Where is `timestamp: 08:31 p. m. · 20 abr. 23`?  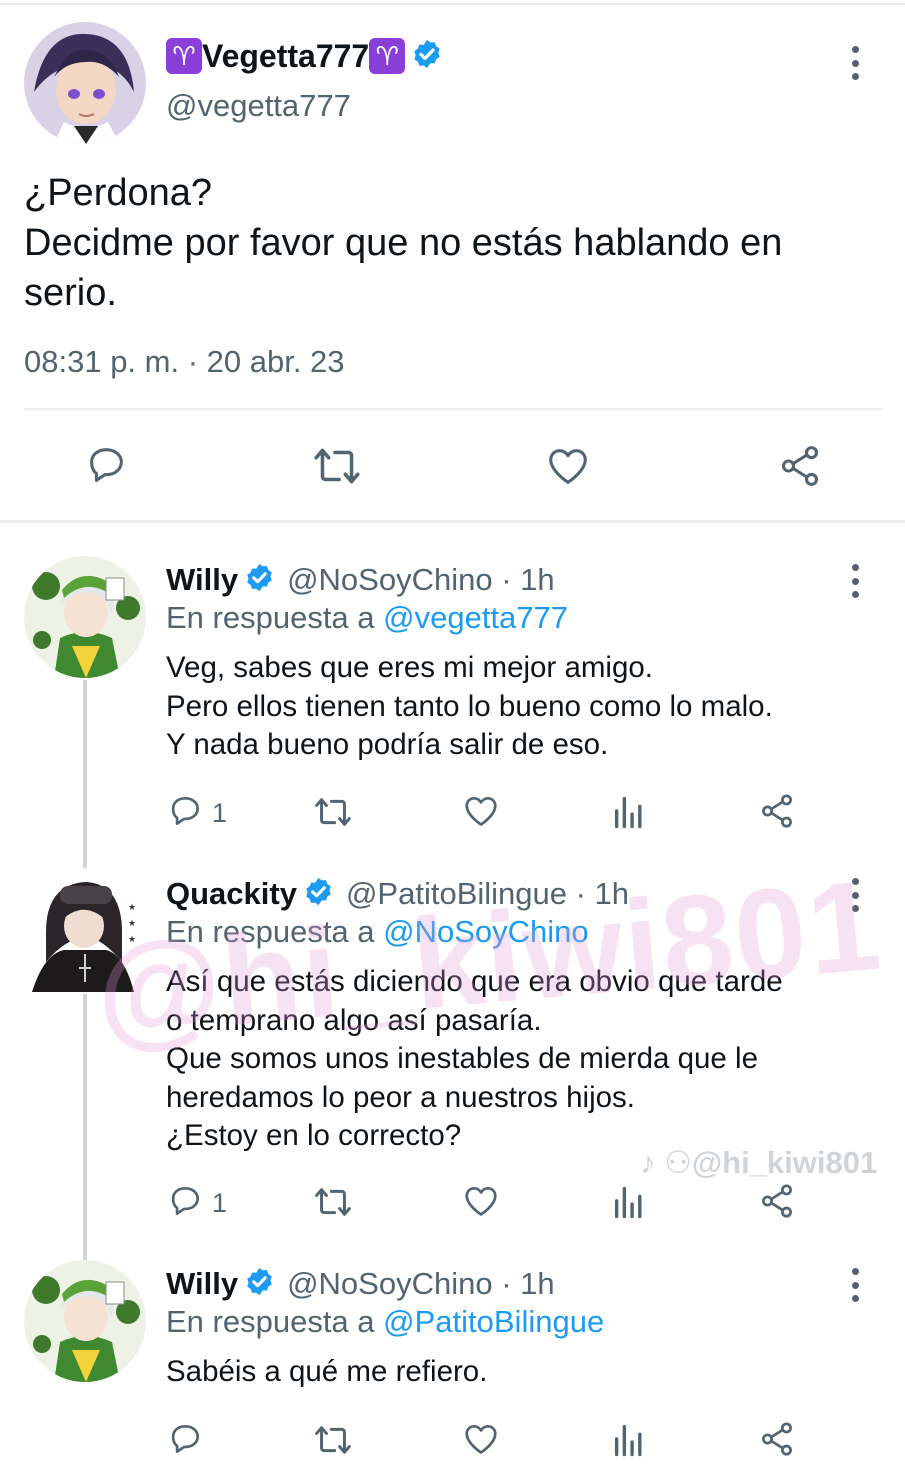 timestamp: 08:31 p. m. · 20 abr. 23 is located at coordinates (184, 362).